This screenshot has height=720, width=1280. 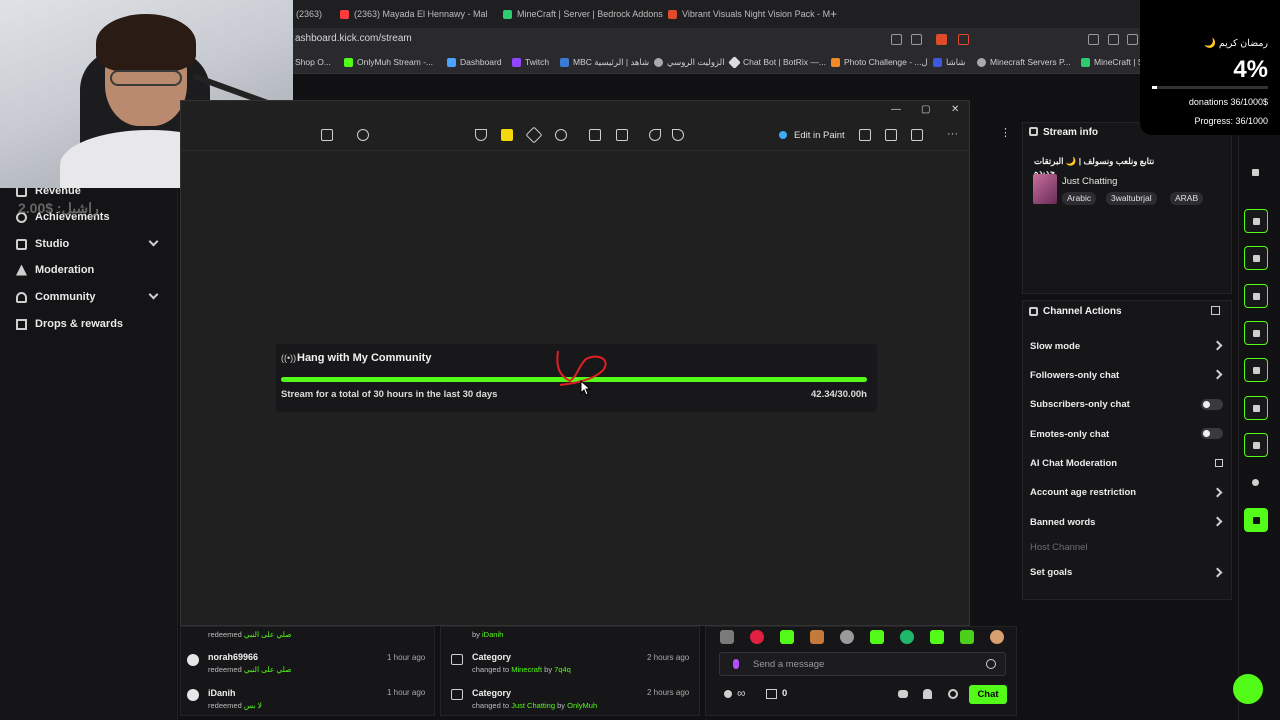 I want to click on bookmark: الزوليت الروسي, so click(x=689, y=62).